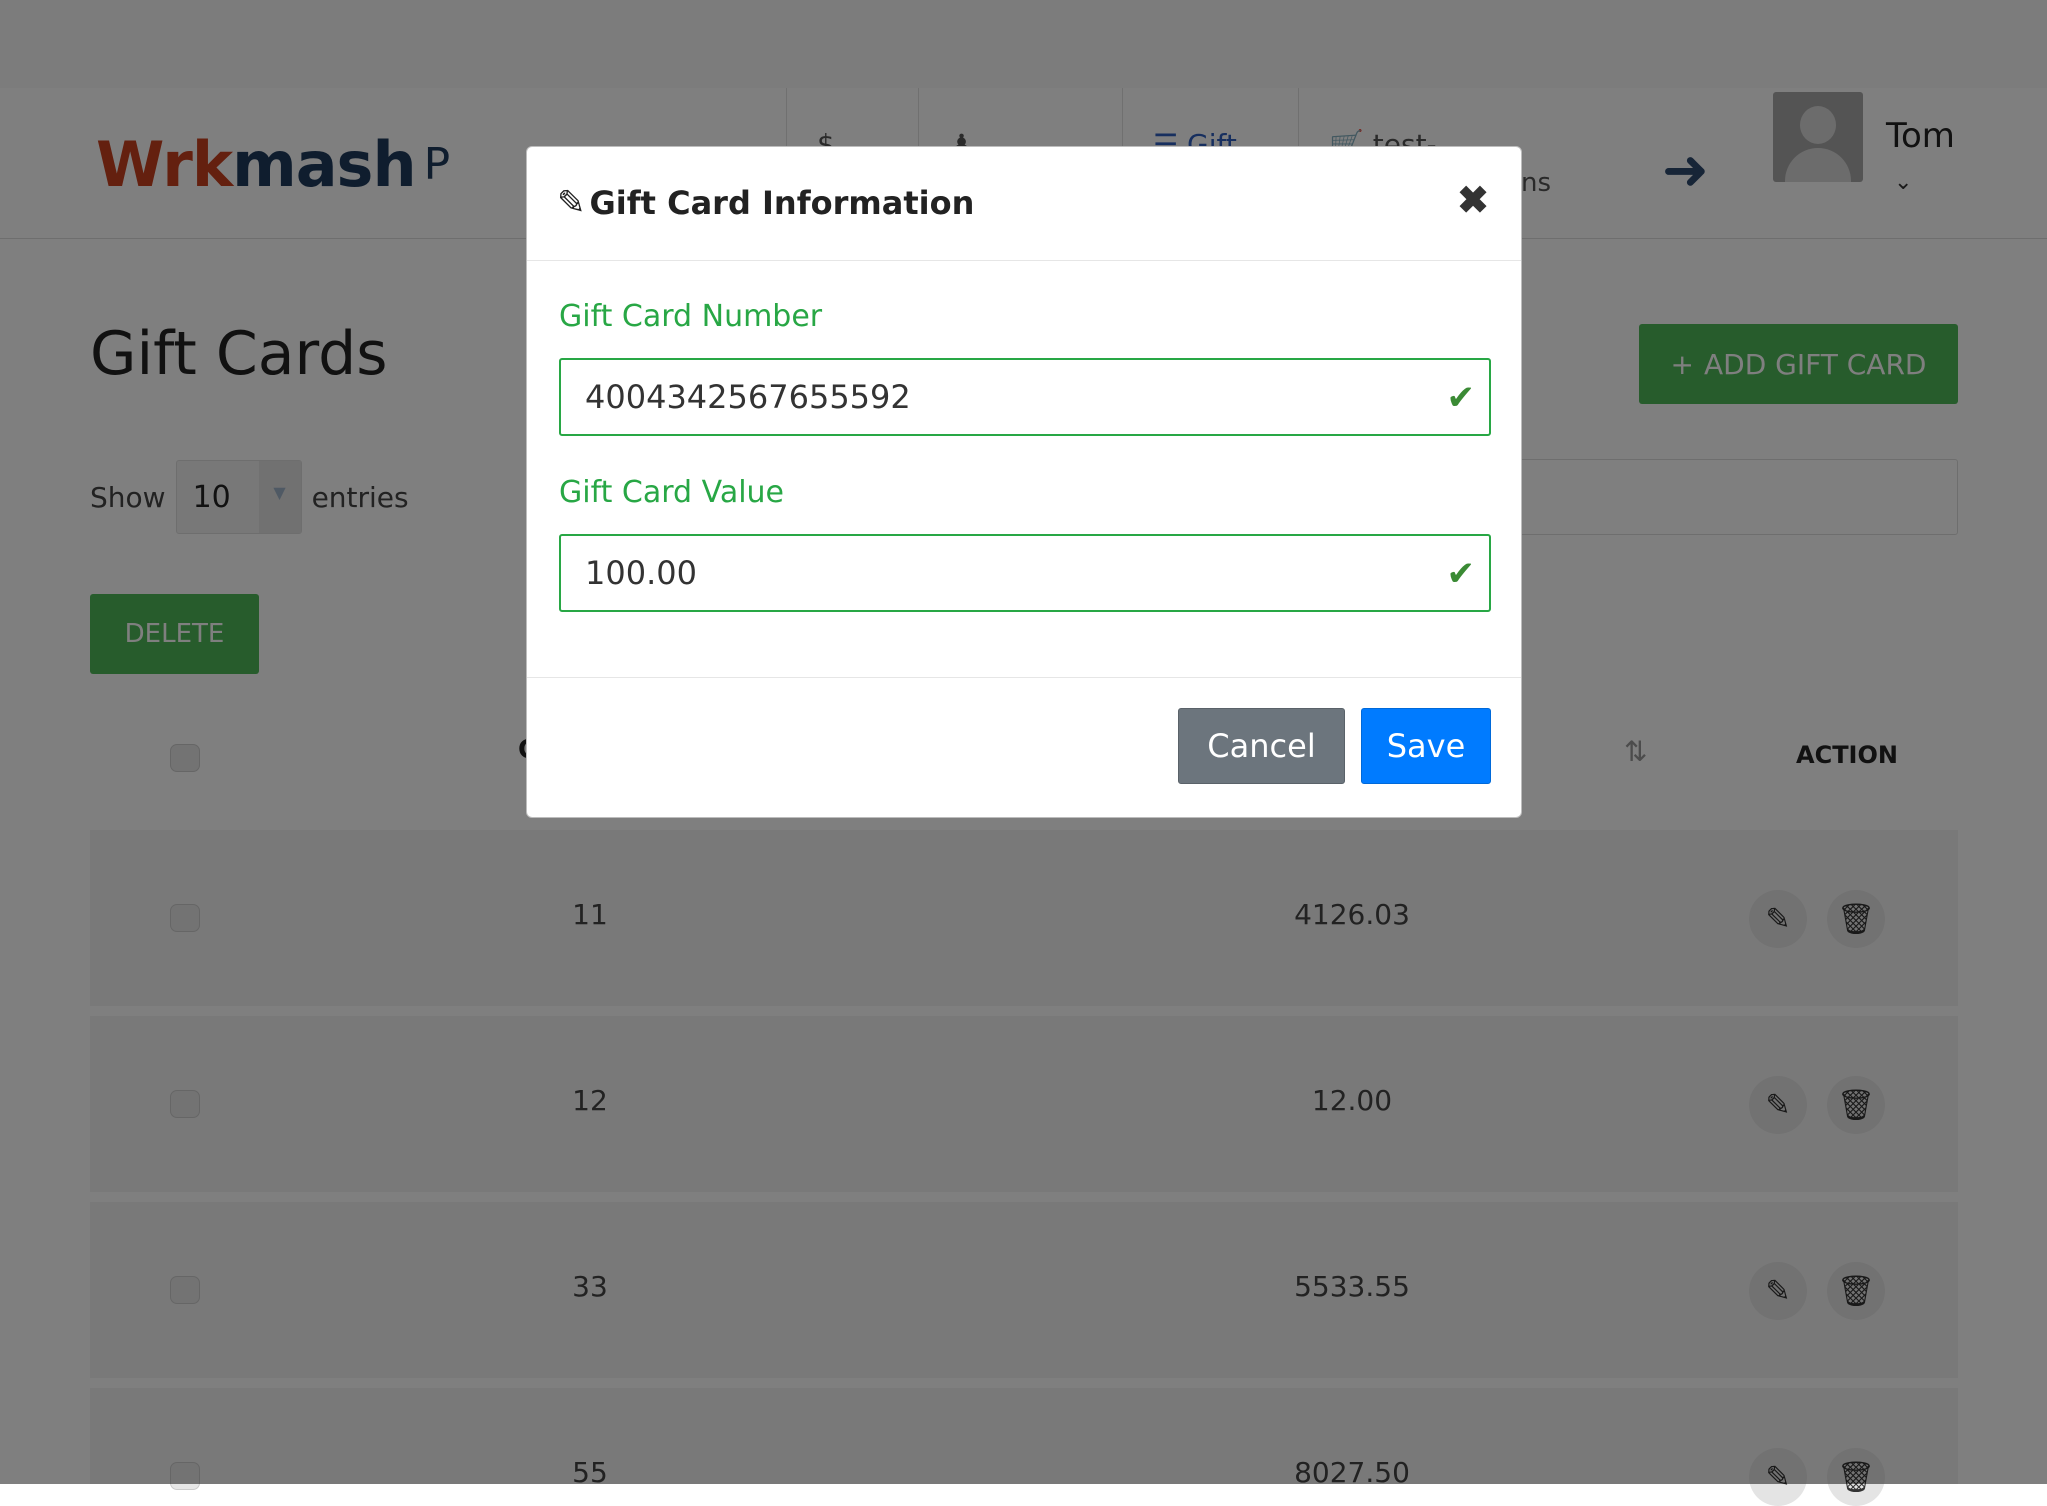 The height and width of the screenshot is (1506, 2047). What do you see at coordinates (1426, 746) in the screenshot?
I see `save-button: Save` at bounding box center [1426, 746].